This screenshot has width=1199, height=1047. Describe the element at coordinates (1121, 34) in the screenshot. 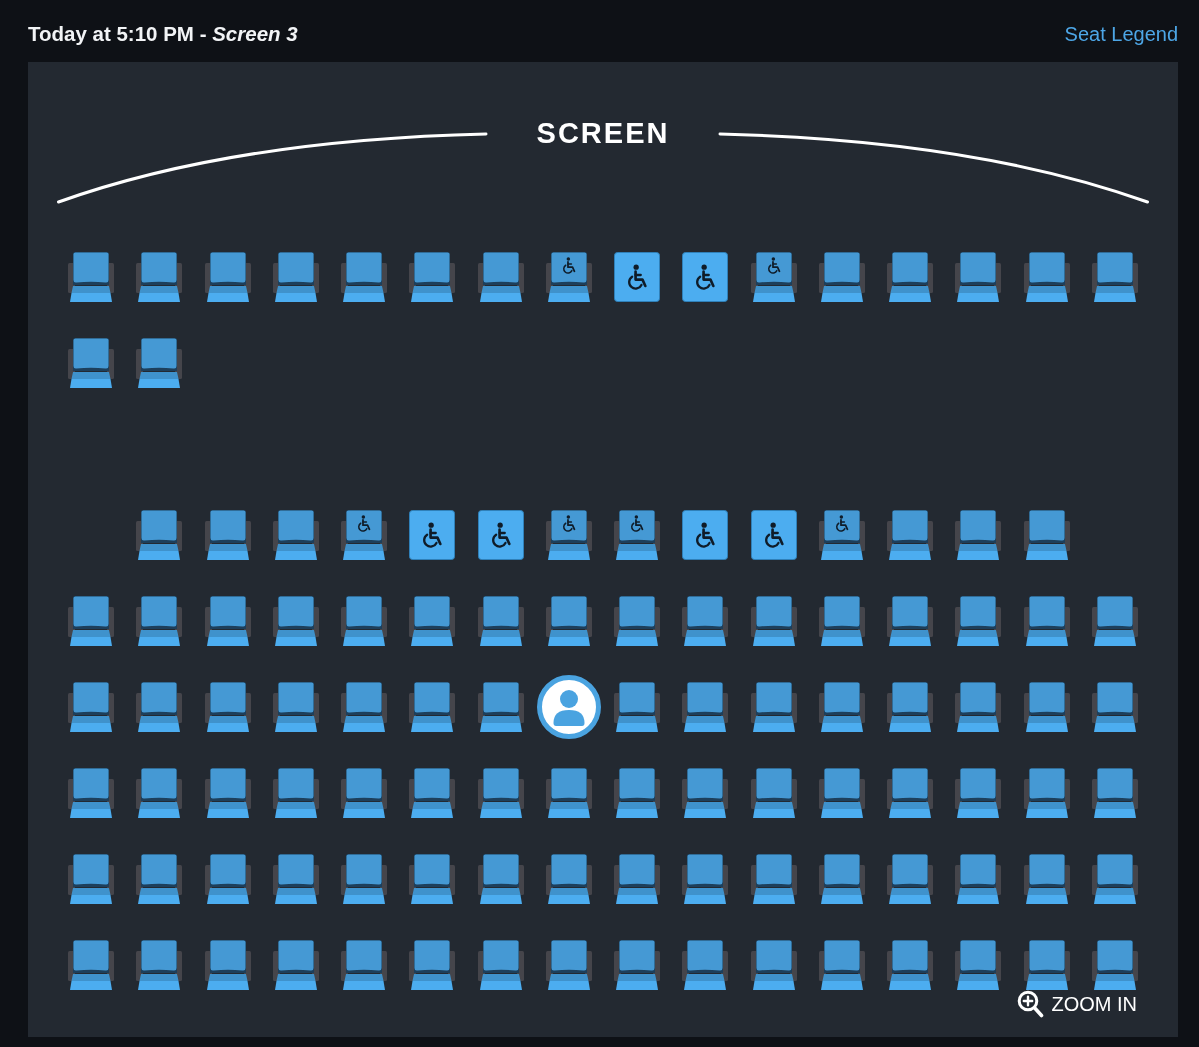

I see `seat-legend-link: Seat Legend` at that location.